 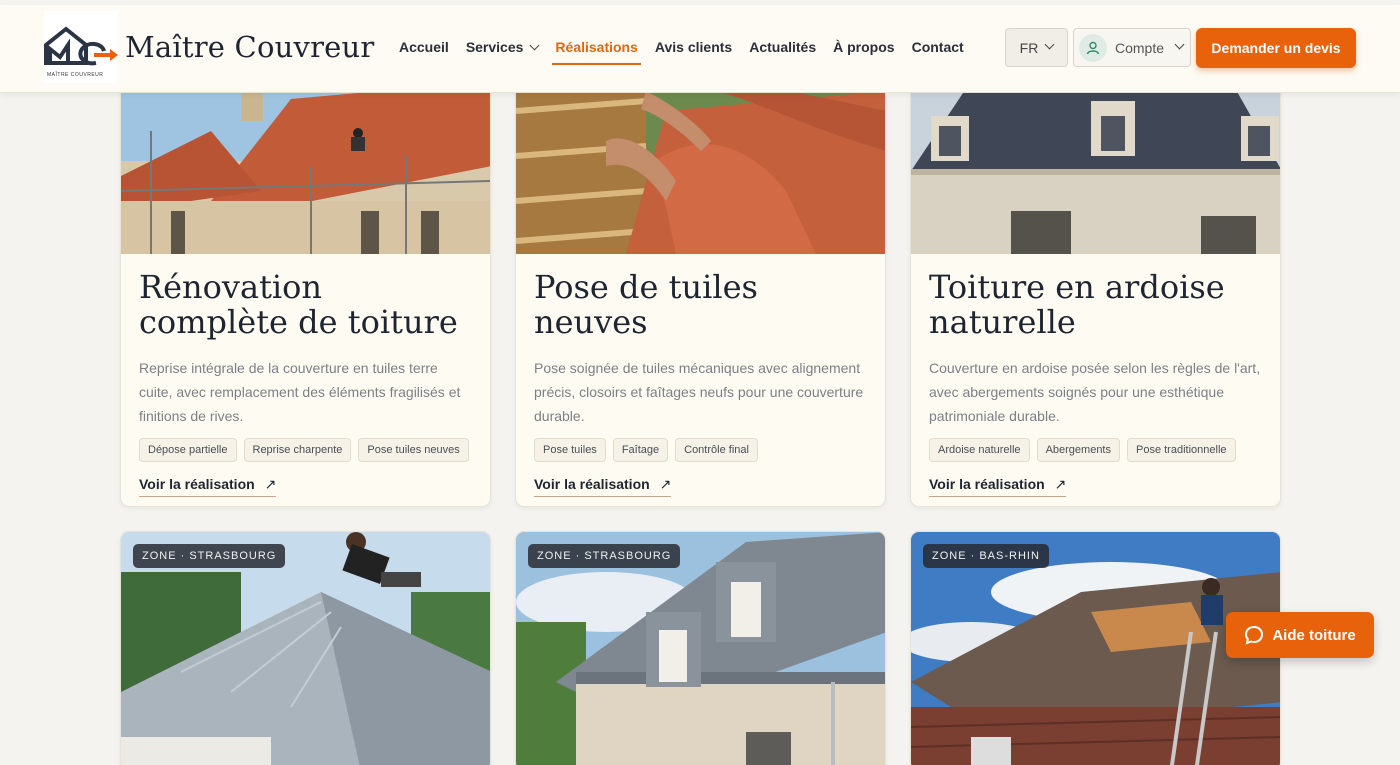 What do you see at coordinates (188, 450) in the screenshot?
I see `tag: Dépose partielle` at bounding box center [188, 450].